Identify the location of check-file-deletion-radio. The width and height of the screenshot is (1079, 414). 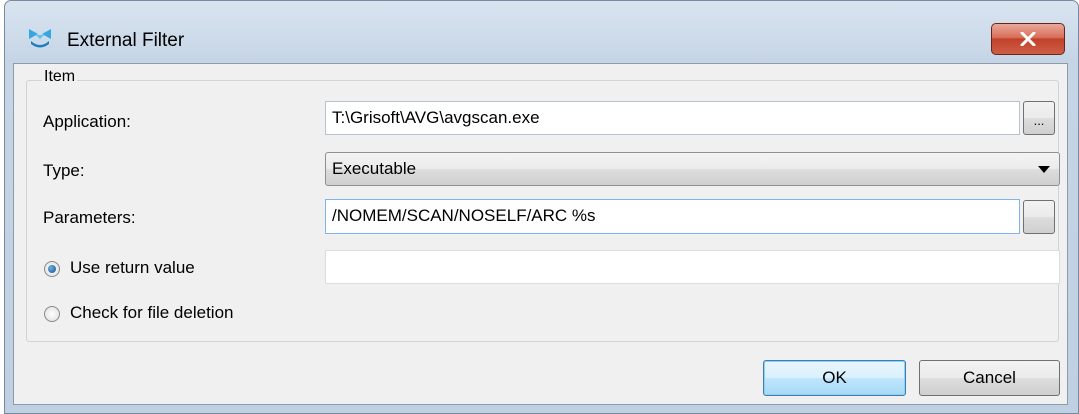
(52, 314).